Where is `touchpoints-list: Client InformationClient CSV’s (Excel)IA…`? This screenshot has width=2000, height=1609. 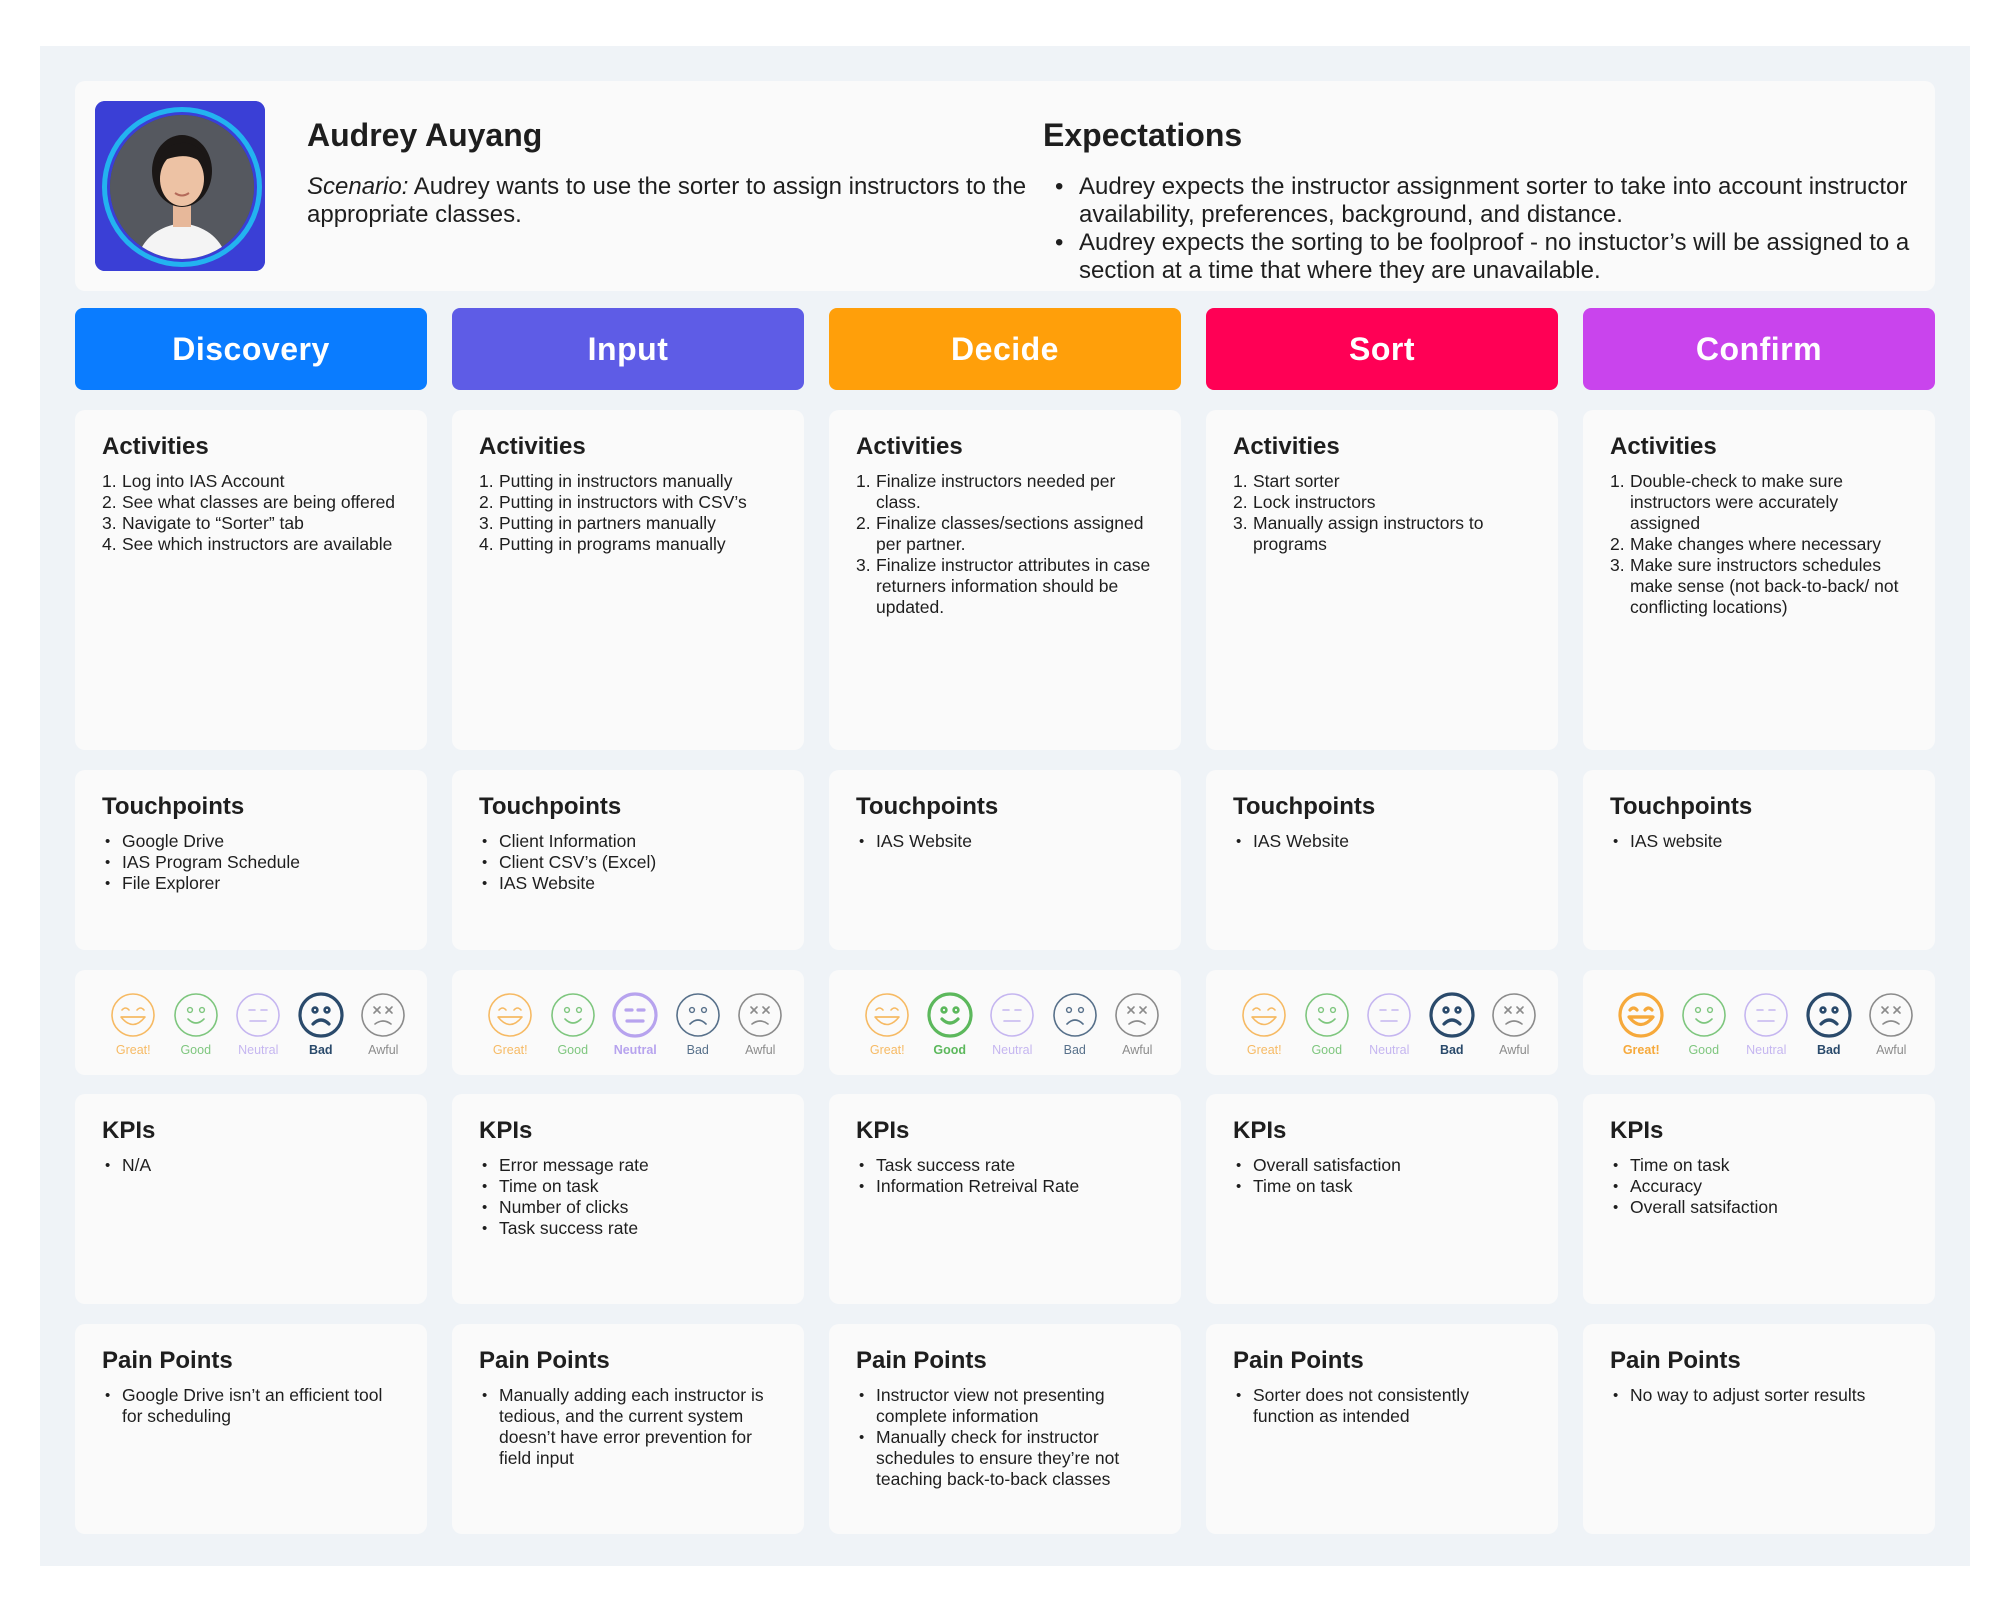
touchpoints-list: Client InformationClient CSV’s (Excel)IA… is located at coordinates (628, 862).